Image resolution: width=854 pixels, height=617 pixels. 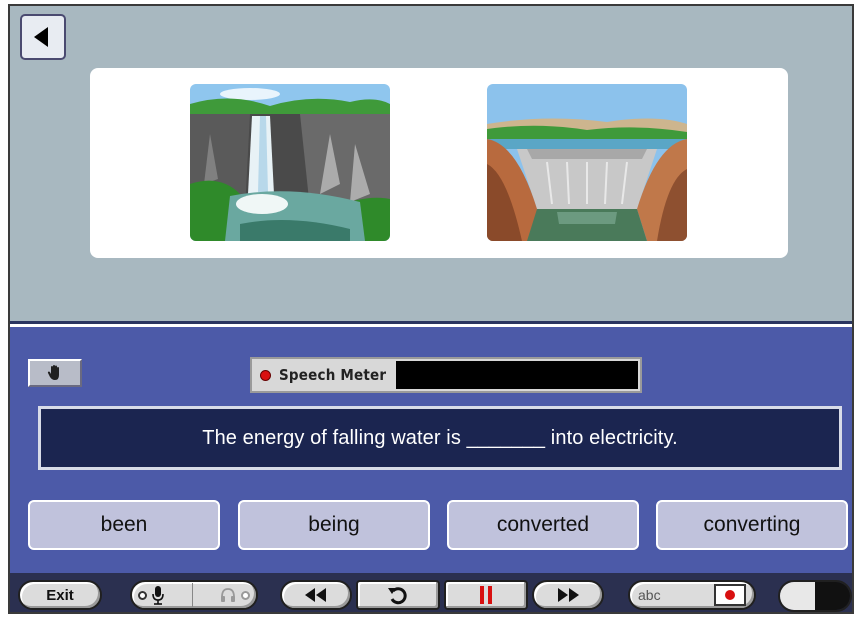 What do you see at coordinates (587, 162) in the screenshot?
I see `dam-image` at bounding box center [587, 162].